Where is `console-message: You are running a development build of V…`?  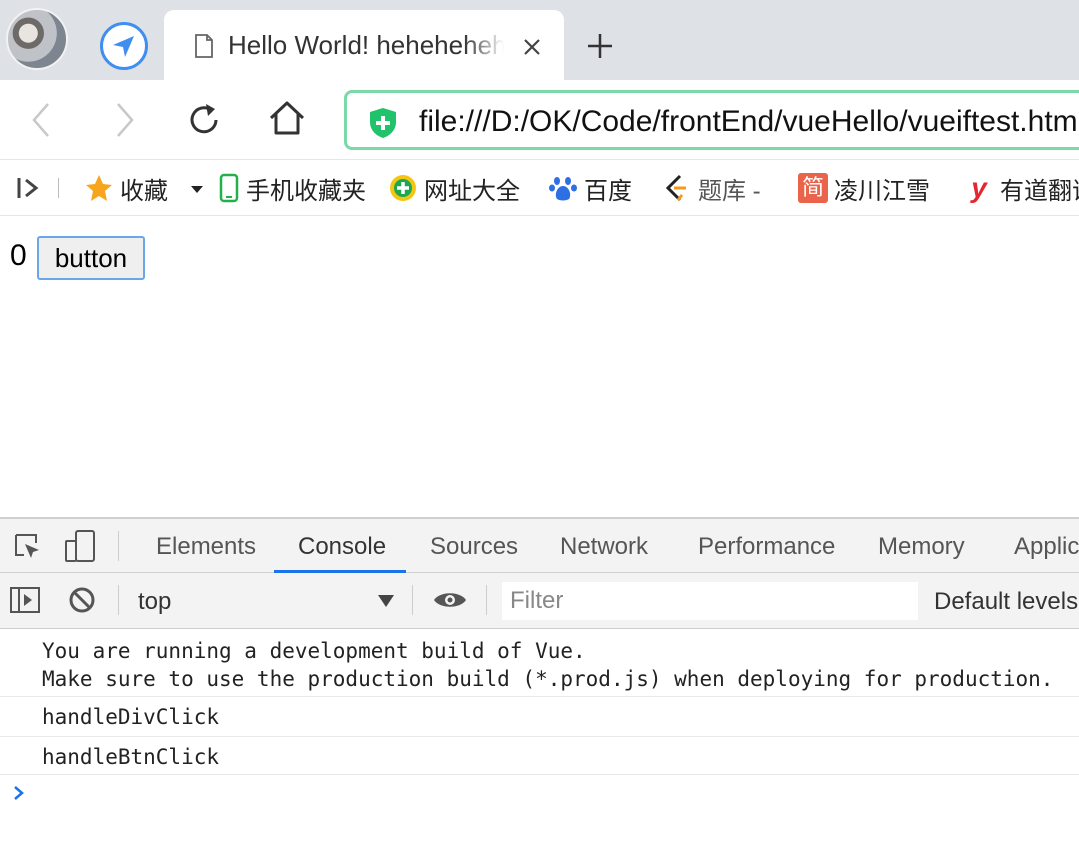 console-message: You are running a development build of V… is located at coordinates (539, 663).